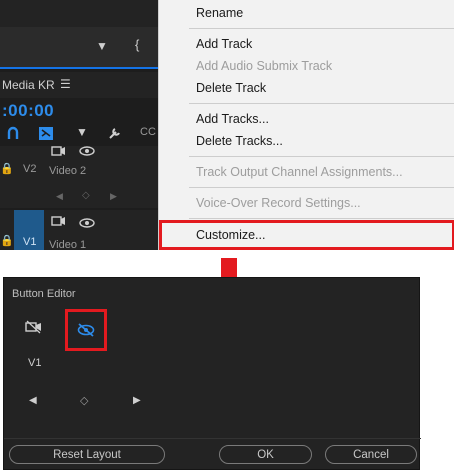 This screenshot has height=475, width=454. What do you see at coordinates (67, 244) in the screenshot?
I see `track-name: Video 1` at bounding box center [67, 244].